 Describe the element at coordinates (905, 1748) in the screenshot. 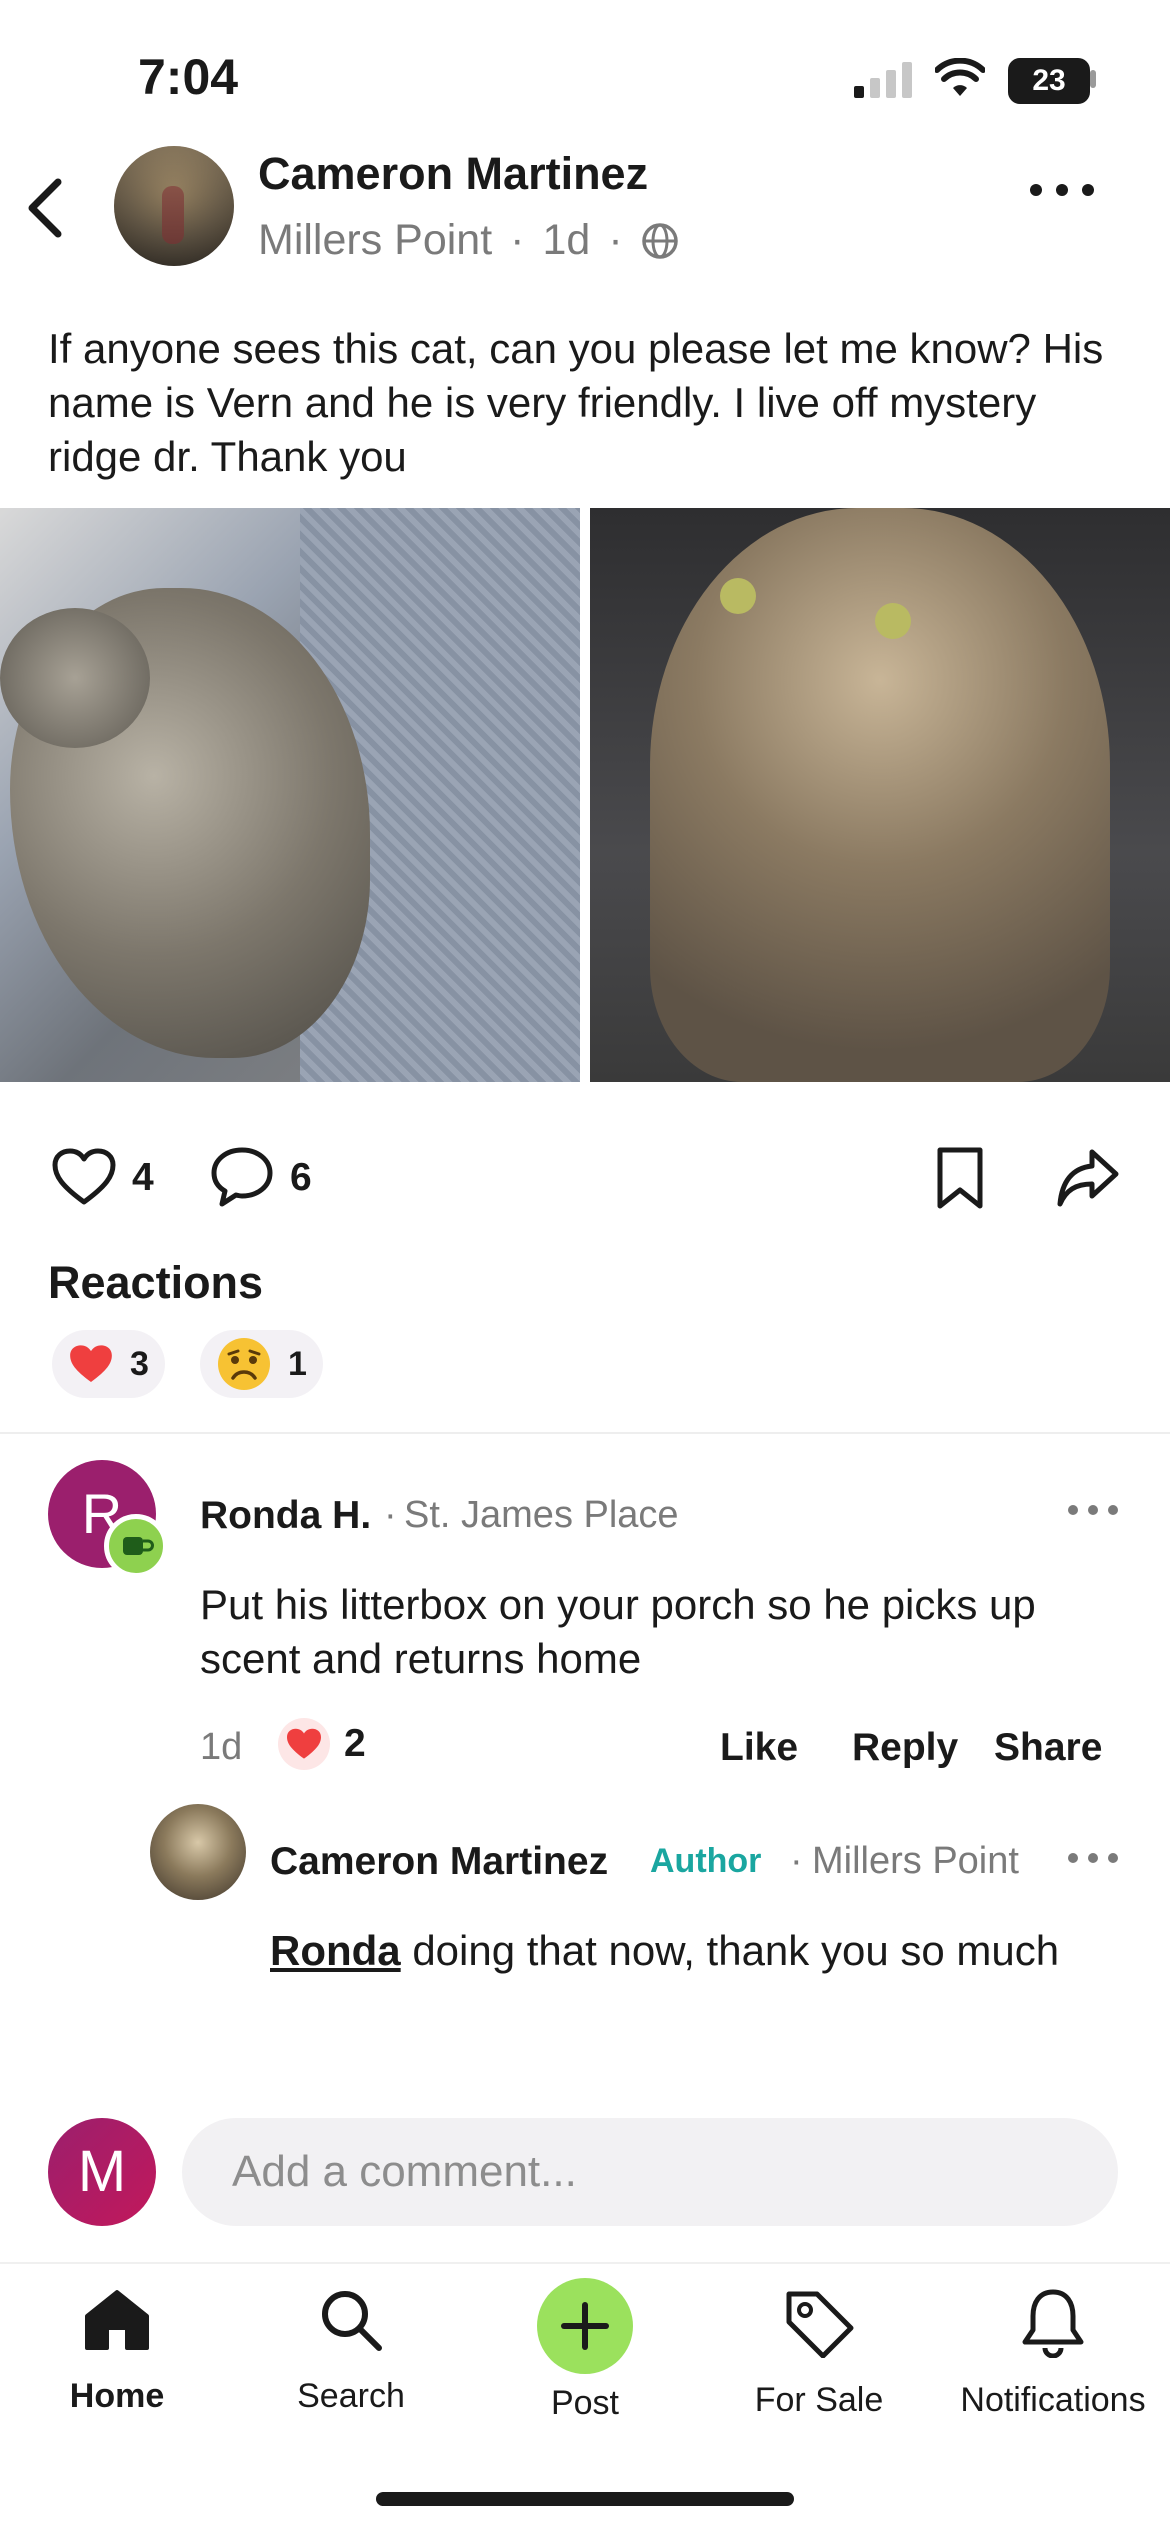

I see `comment-reply-button: Reply` at that location.